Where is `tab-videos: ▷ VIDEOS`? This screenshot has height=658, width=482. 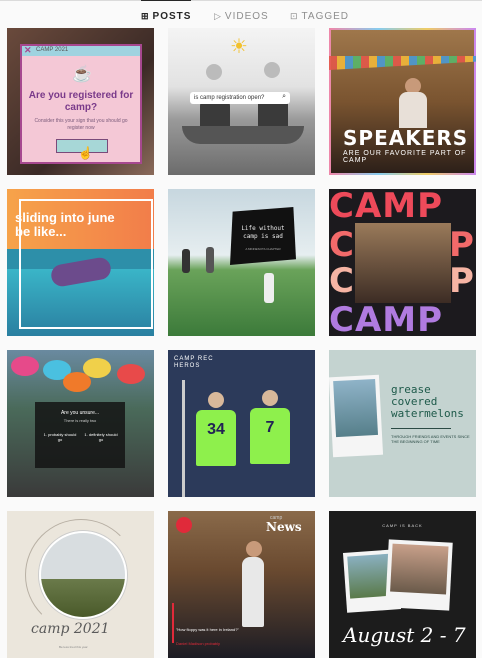
tab-videos: ▷ VIDEOS is located at coordinates (241, 16).